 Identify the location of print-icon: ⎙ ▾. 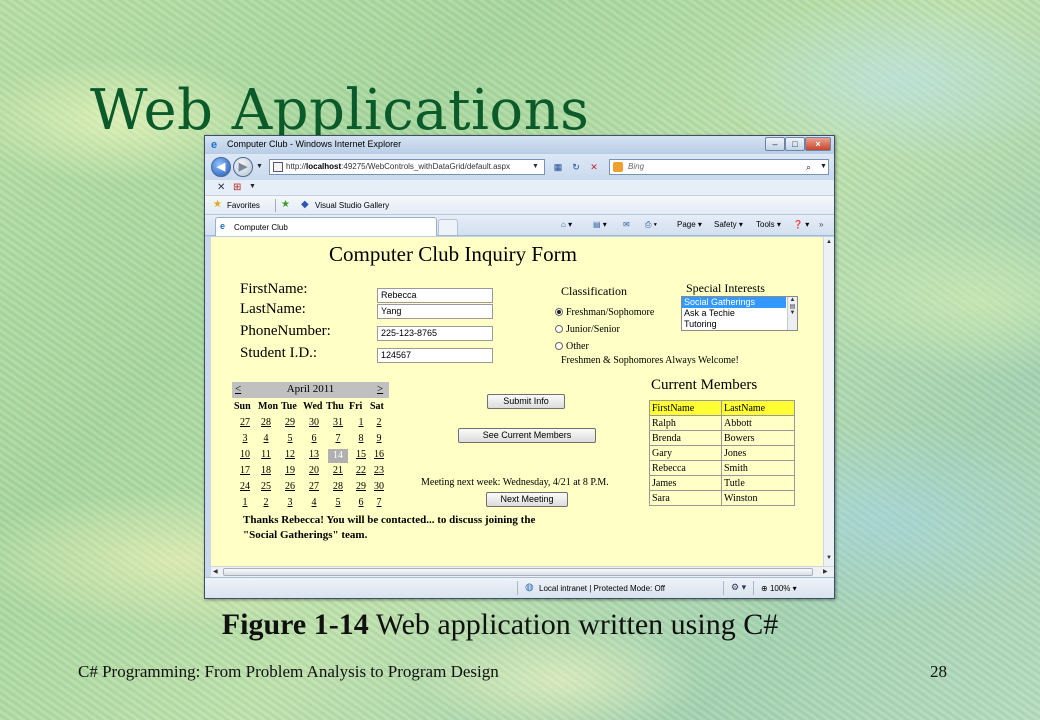
(651, 225).